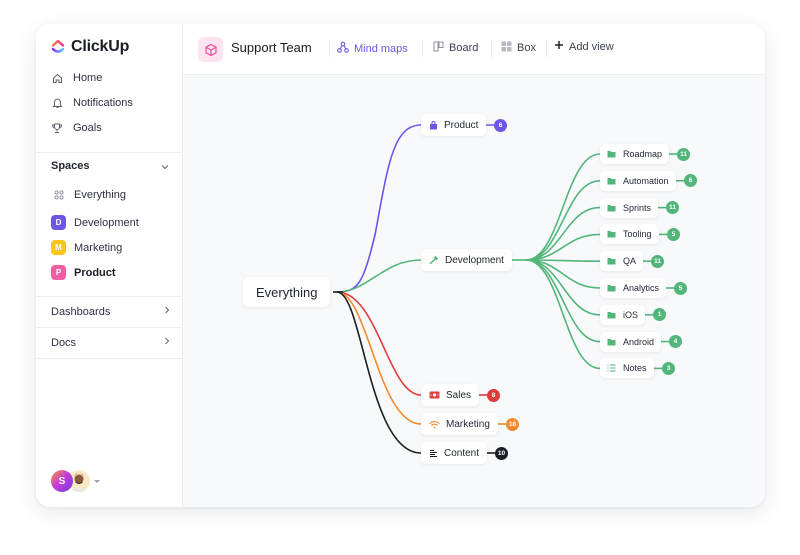  I want to click on bell-icon, so click(57, 103).